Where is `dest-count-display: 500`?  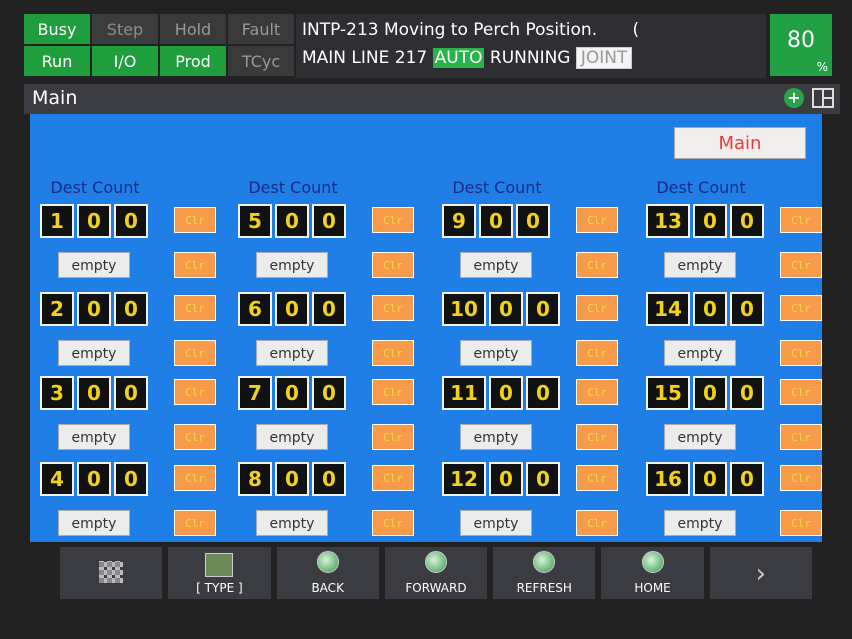 dest-count-display: 500 is located at coordinates (292, 221).